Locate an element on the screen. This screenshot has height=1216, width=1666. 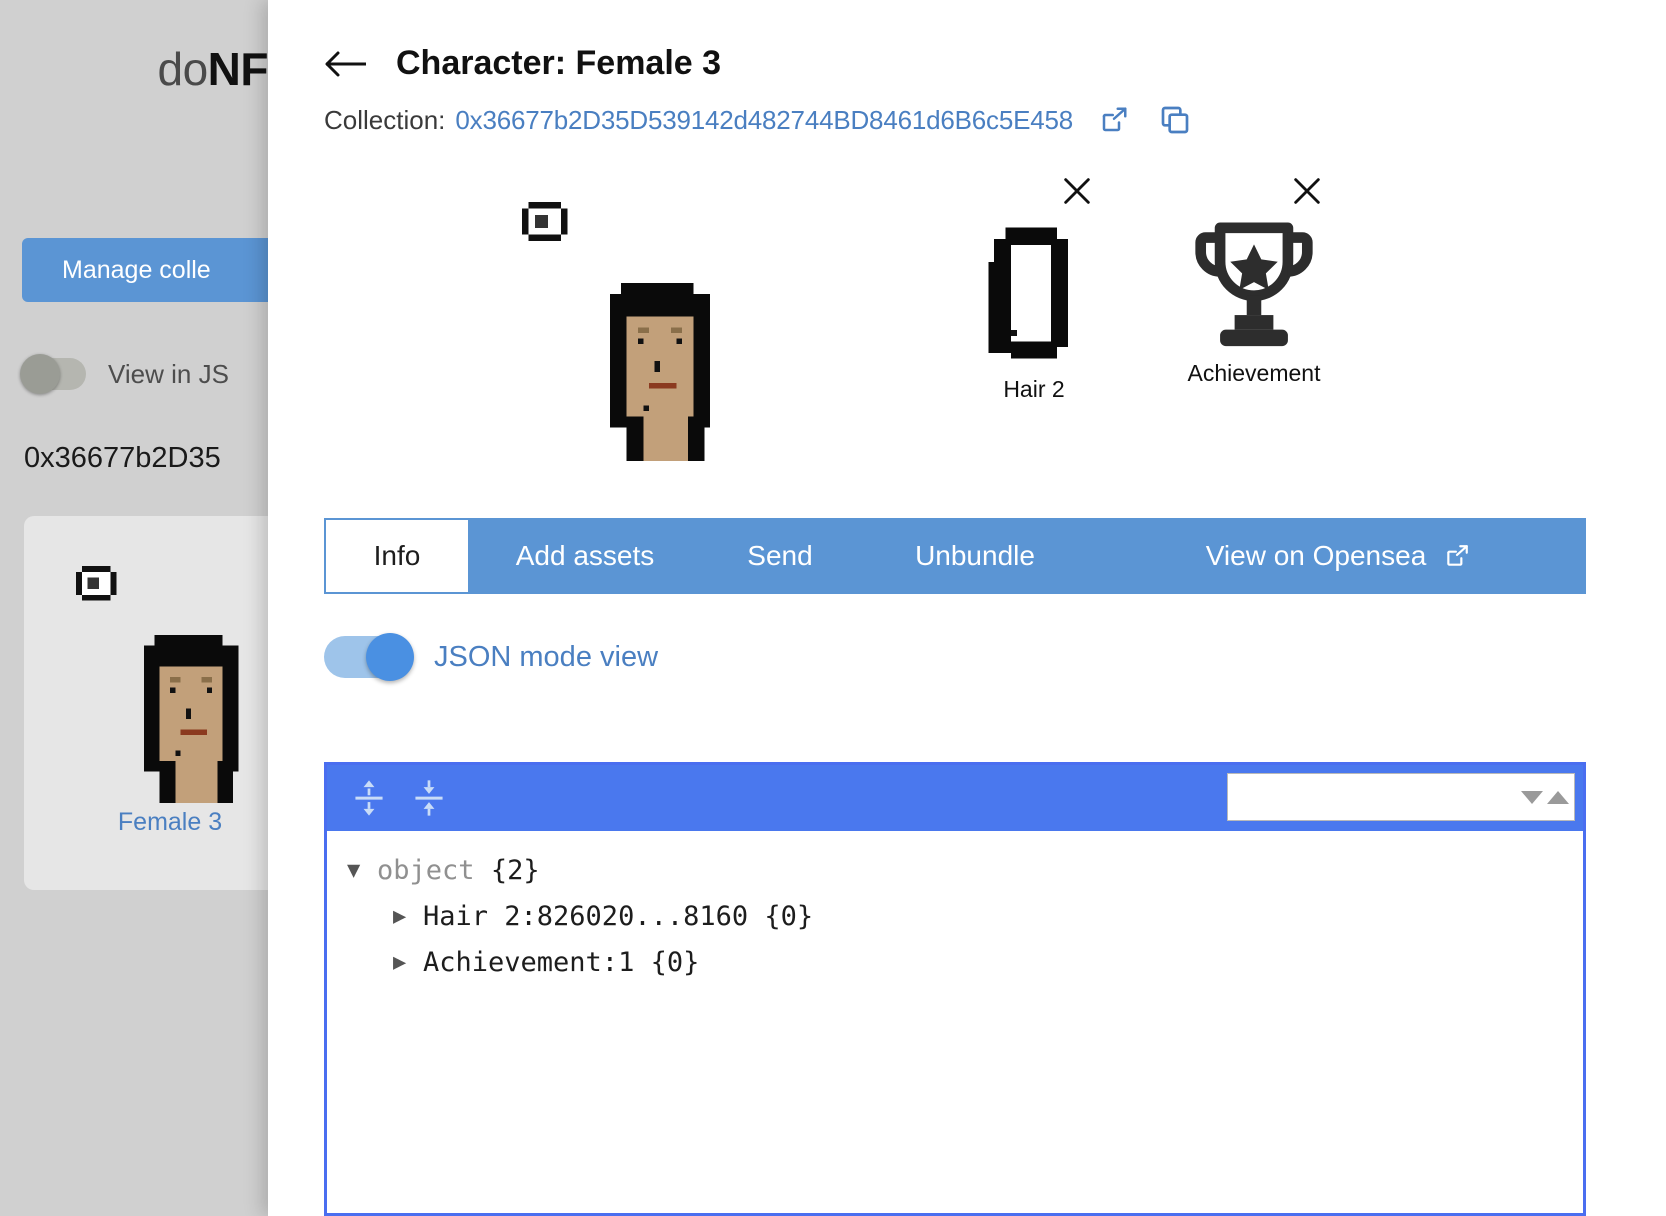
view-in-json-toggle is located at coordinates (53, 374).